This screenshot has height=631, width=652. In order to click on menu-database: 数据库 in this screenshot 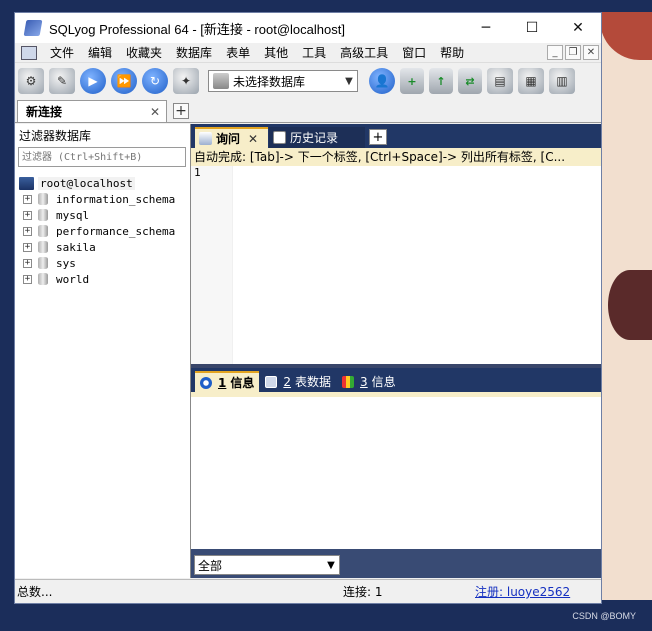, I will do `click(194, 52)`.